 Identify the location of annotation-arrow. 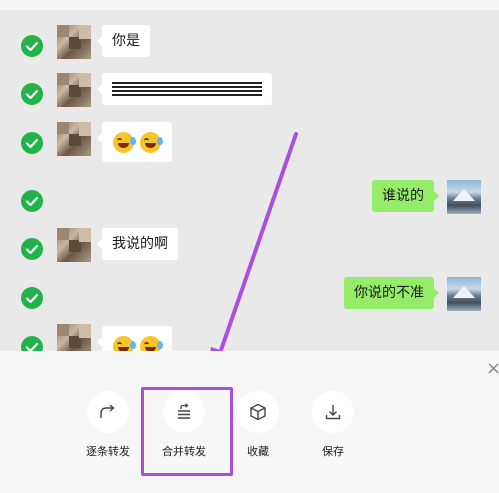
(254, 241).